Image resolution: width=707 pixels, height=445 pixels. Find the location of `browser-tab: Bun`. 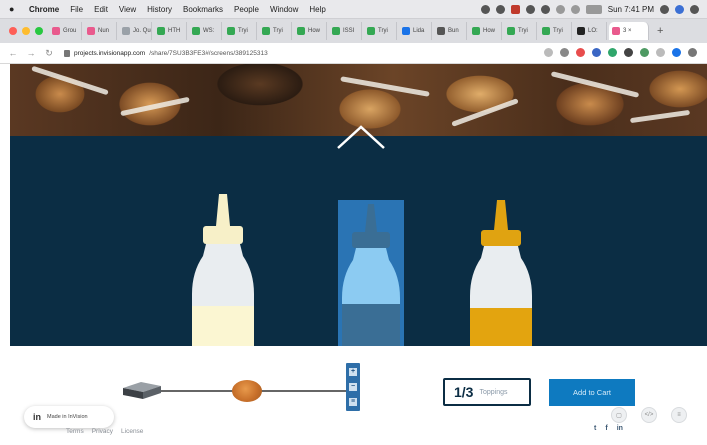

browser-tab: Bun is located at coordinates (450, 31).